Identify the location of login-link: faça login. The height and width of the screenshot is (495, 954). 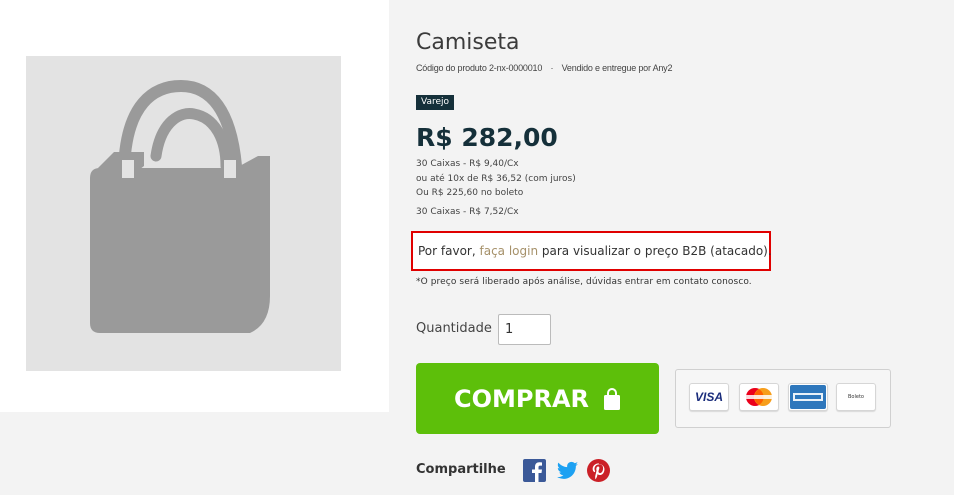
(508, 251).